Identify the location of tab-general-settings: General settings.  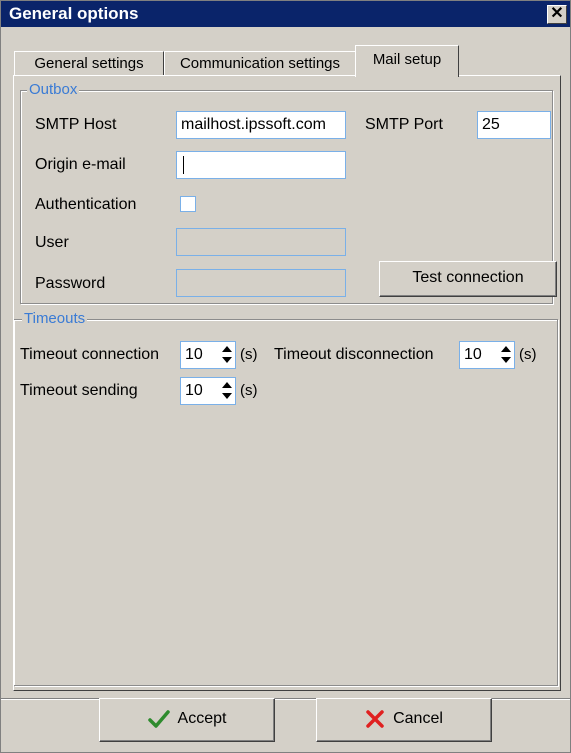
(89, 63).